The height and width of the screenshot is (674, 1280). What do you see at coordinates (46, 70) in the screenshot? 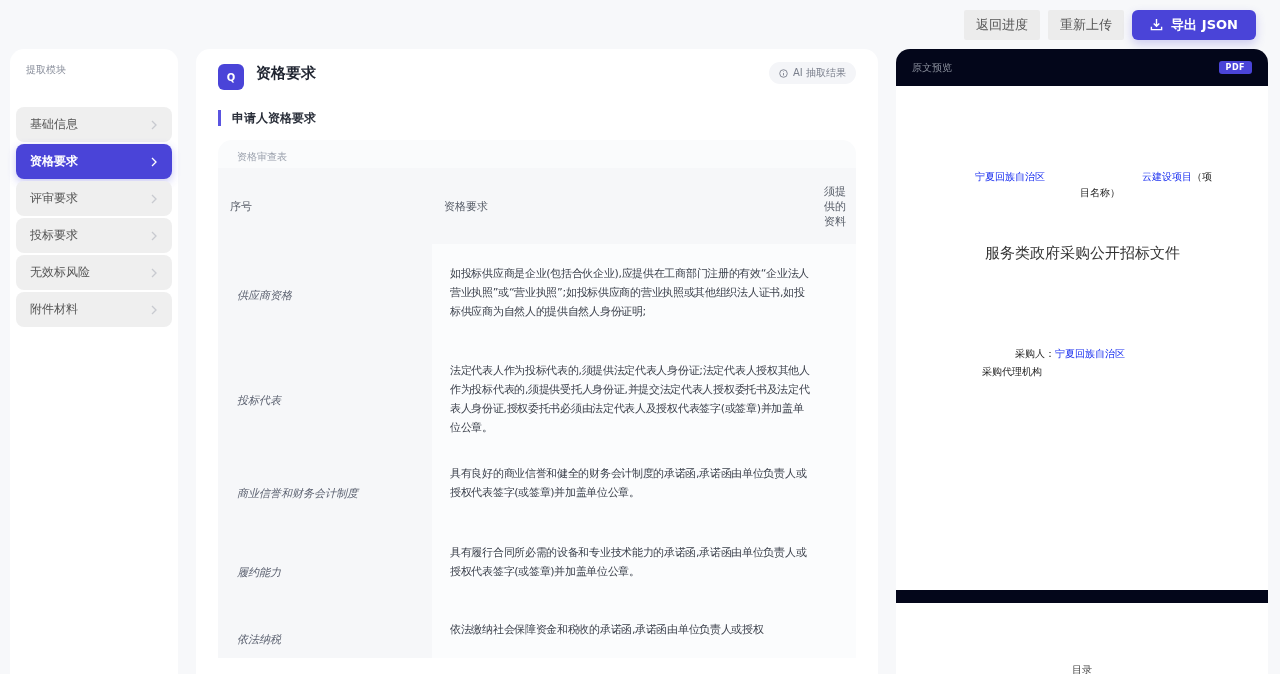
I see `sidebar-title: 提取模块` at bounding box center [46, 70].